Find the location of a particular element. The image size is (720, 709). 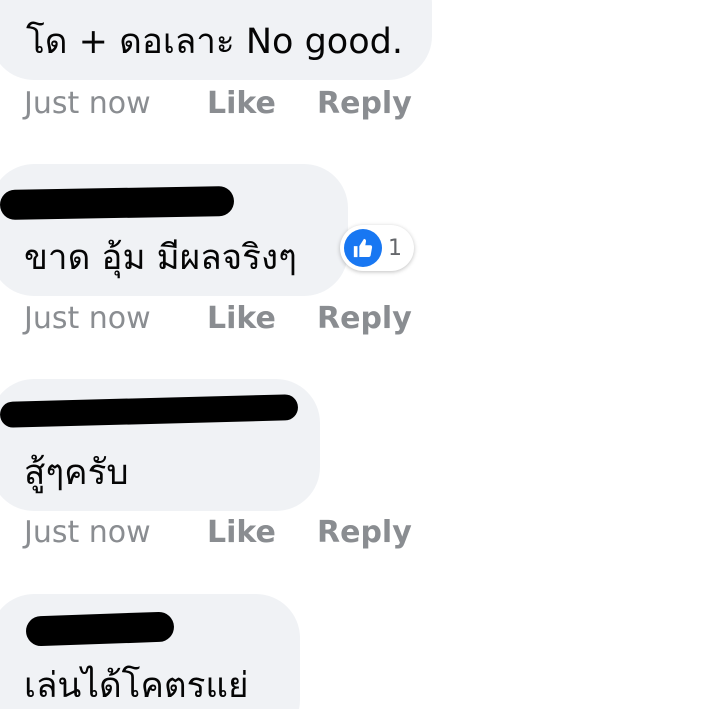

reaction-summary: 1 is located at coordinates (377, 248).